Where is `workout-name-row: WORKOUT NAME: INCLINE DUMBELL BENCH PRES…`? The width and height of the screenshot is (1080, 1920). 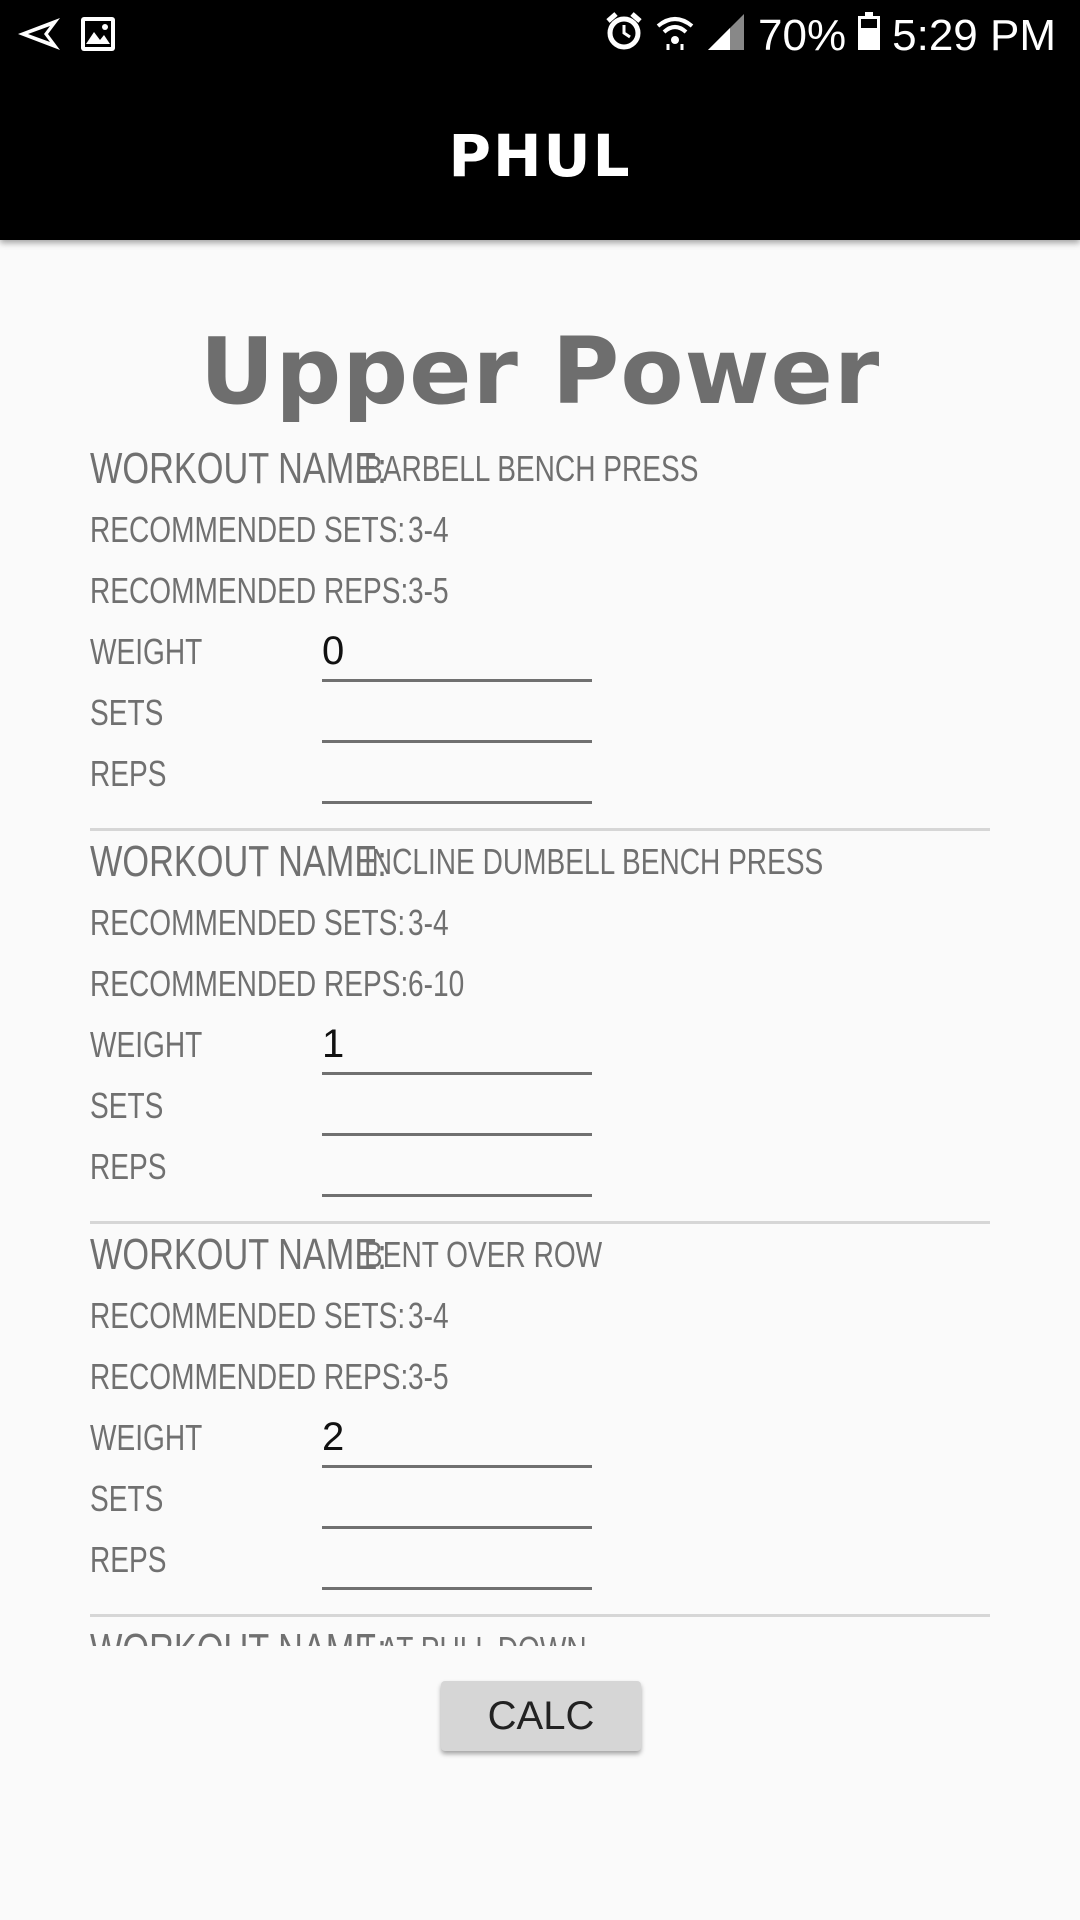
workout-name-row: WORKOUT NAME: INCLINE DUMBELL BENCH PRES… is located at coordinates (456, 861).